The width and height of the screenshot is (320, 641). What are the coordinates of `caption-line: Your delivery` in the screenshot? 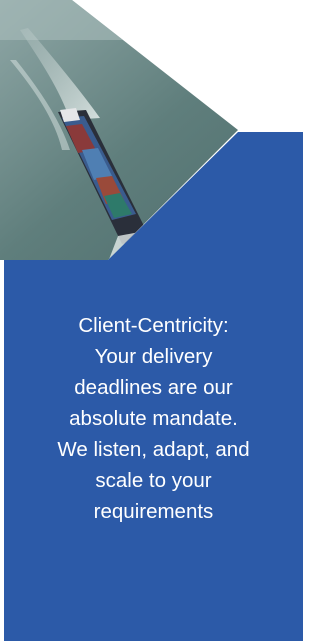 It's located at (153, 356).